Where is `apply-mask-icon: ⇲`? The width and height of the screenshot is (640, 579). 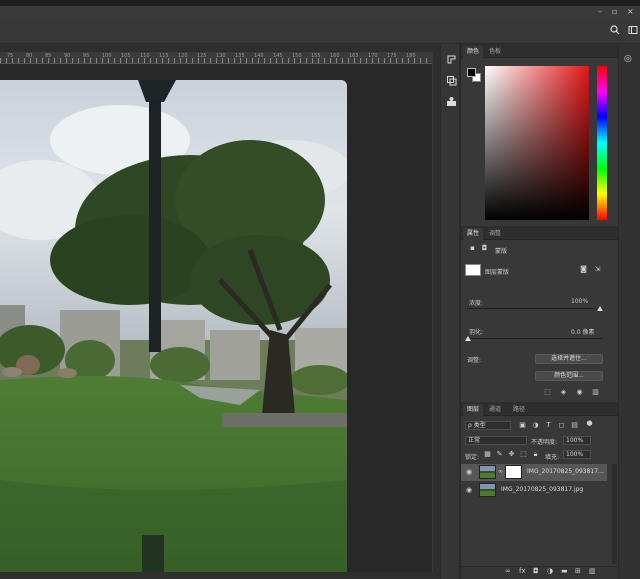 apply-mask-icon: ⇲ is located at coordinates (597, 269).